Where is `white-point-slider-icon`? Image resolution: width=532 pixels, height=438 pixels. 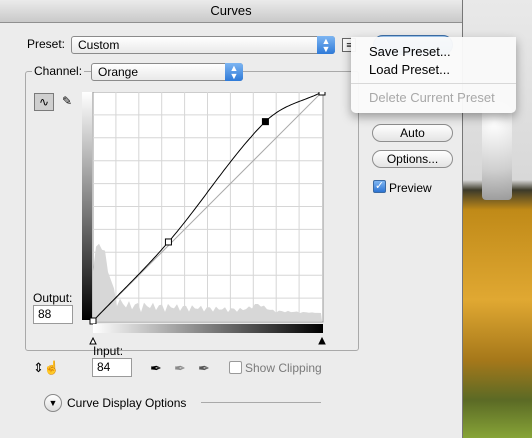 white-point-slider-icon is located at coordinates (322, 340).